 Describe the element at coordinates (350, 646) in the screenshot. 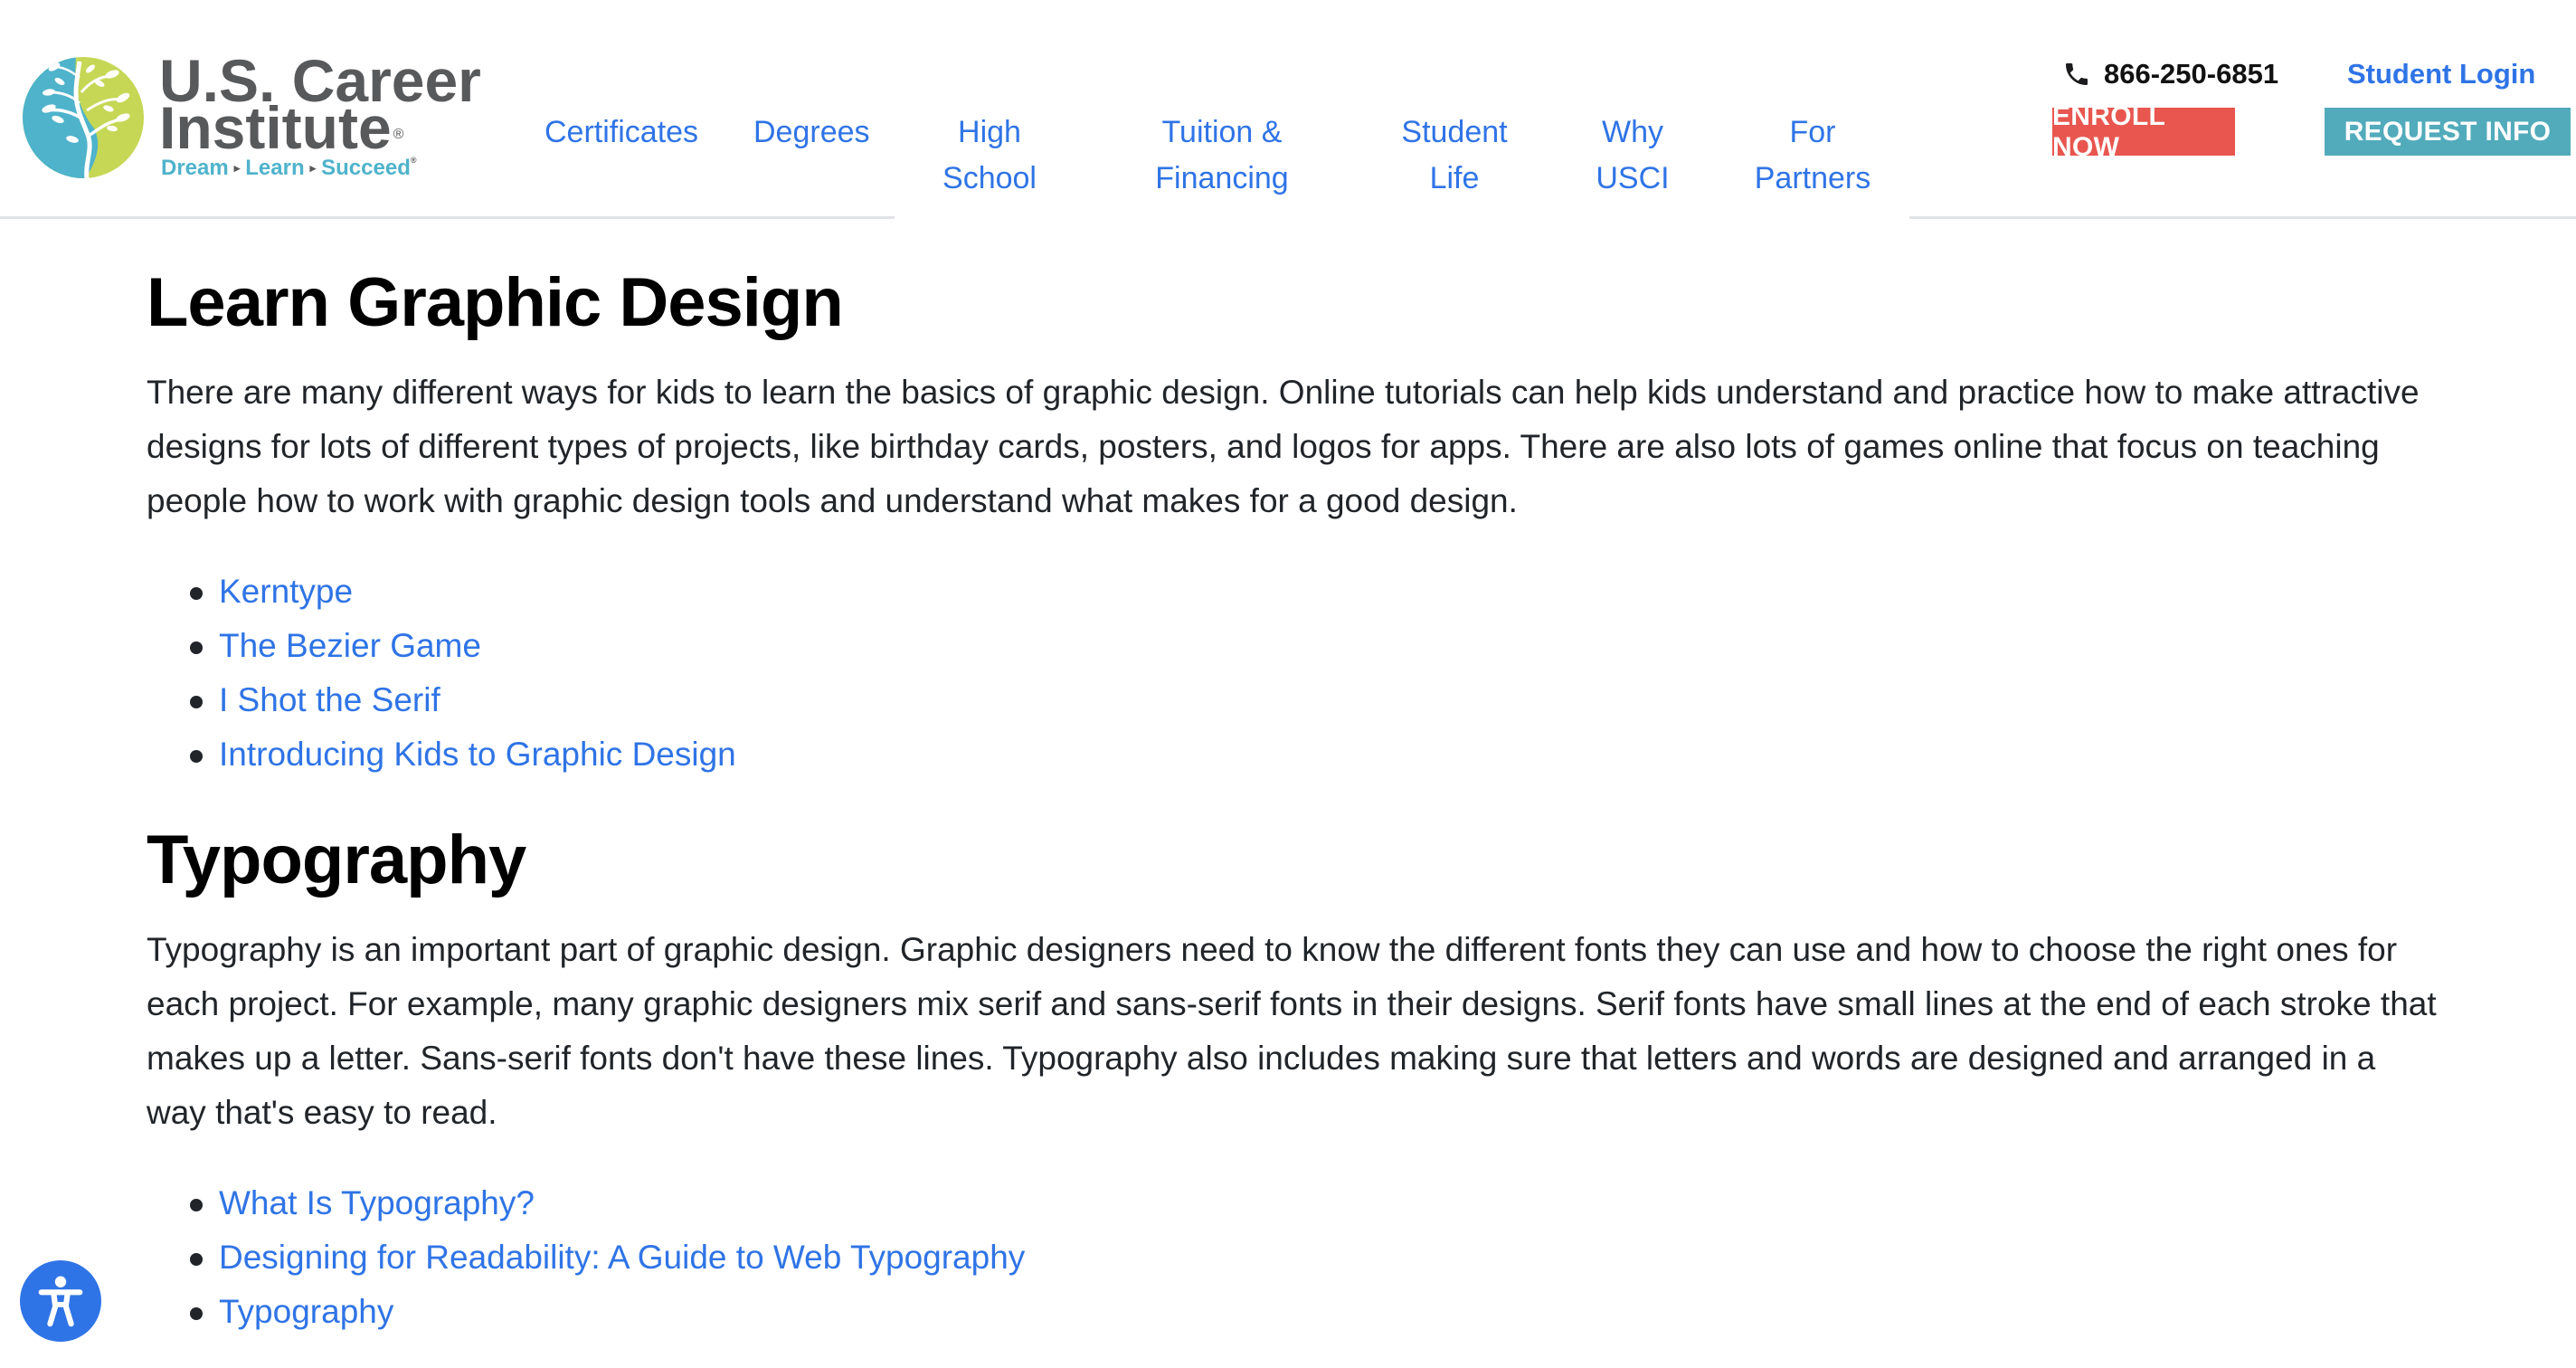

I see `resource-link-bezier-game: The Bezier Game` at that location.